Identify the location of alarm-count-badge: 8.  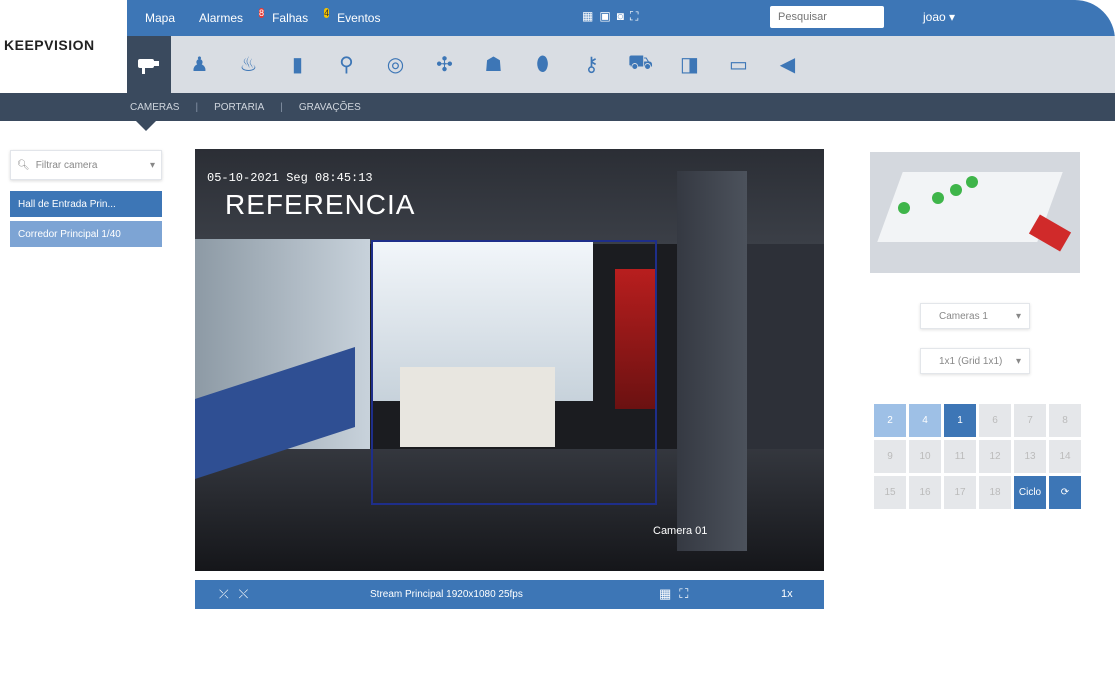
(262, 12).